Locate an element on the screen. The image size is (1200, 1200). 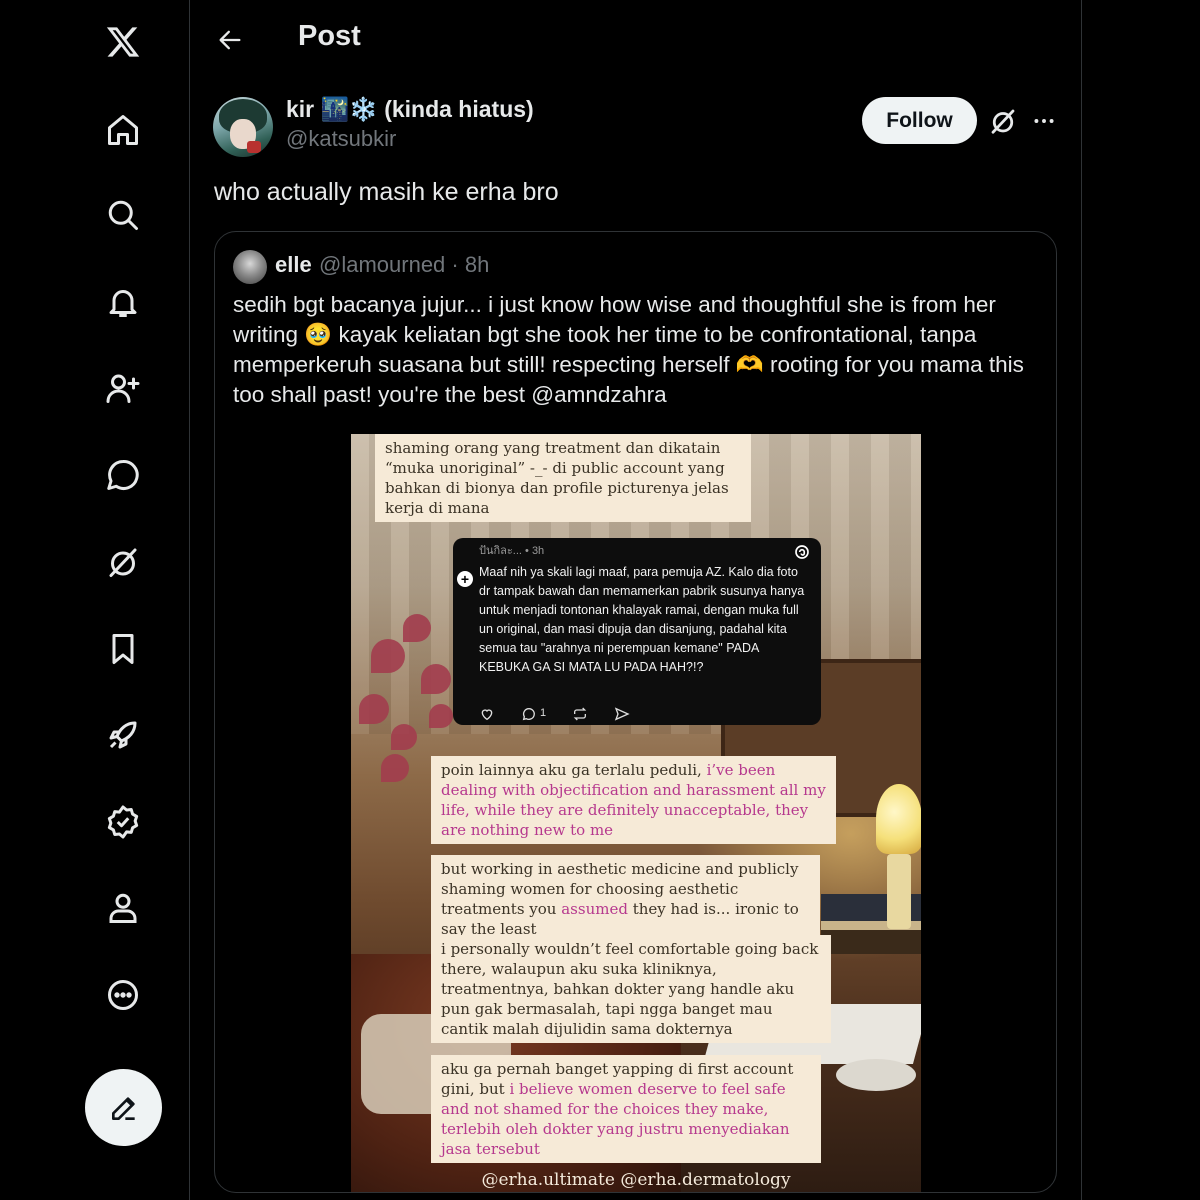
reply-count: 1 is located at coordinates (543, 713).